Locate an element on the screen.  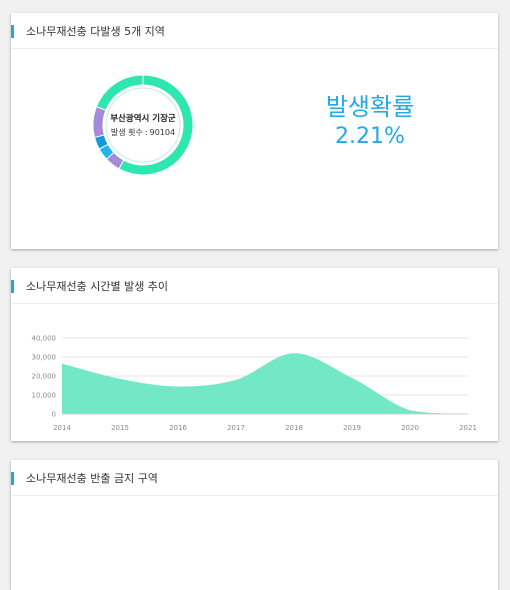
x-tick-label: 2021 is located at coordinates (468, 428).